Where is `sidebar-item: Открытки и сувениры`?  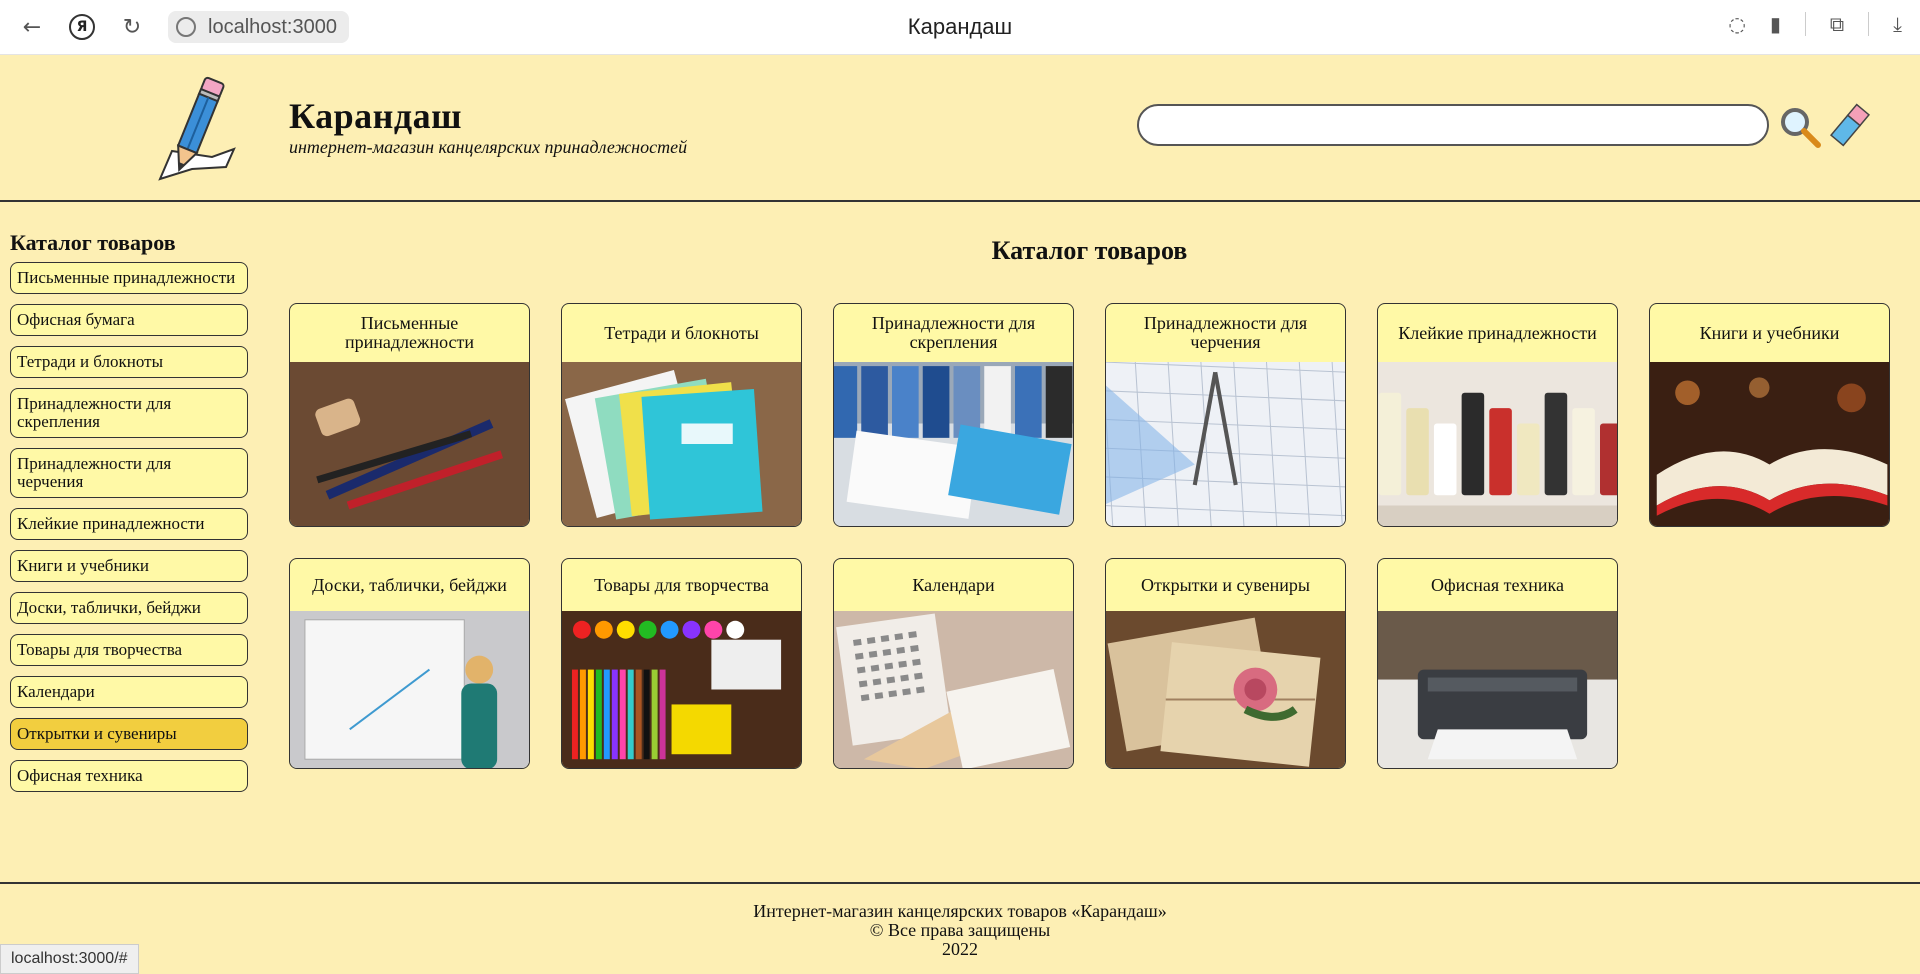
sidebar-item: Открытки и сувениры is located at coordinates (129, 734).